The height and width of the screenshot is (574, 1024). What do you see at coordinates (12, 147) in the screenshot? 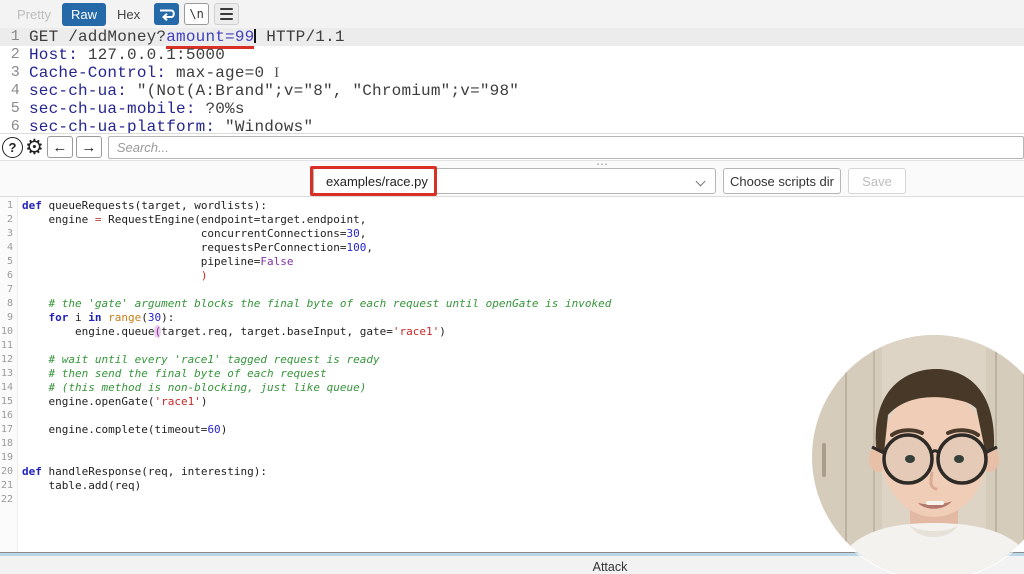
I see `help-icon: ?` at bounding box center [12, 147].